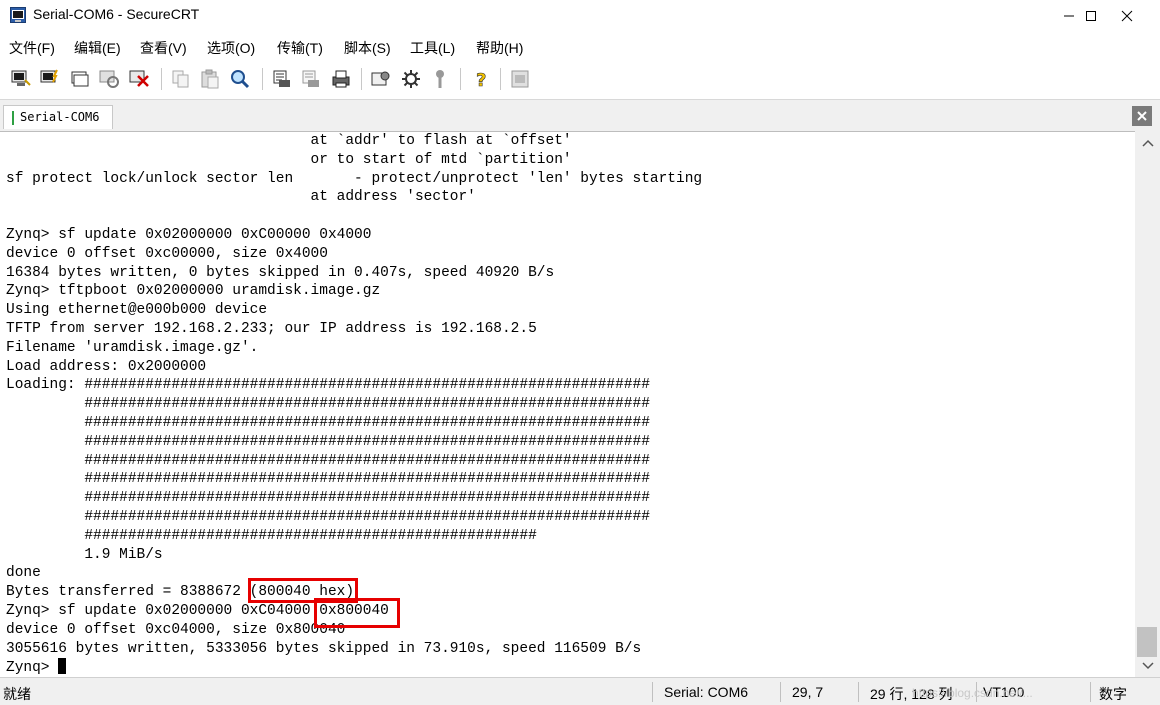  Describe the element at coordinates (367, 48) in the screenshot. I see `menu-script: 脚本(S)` at that location.